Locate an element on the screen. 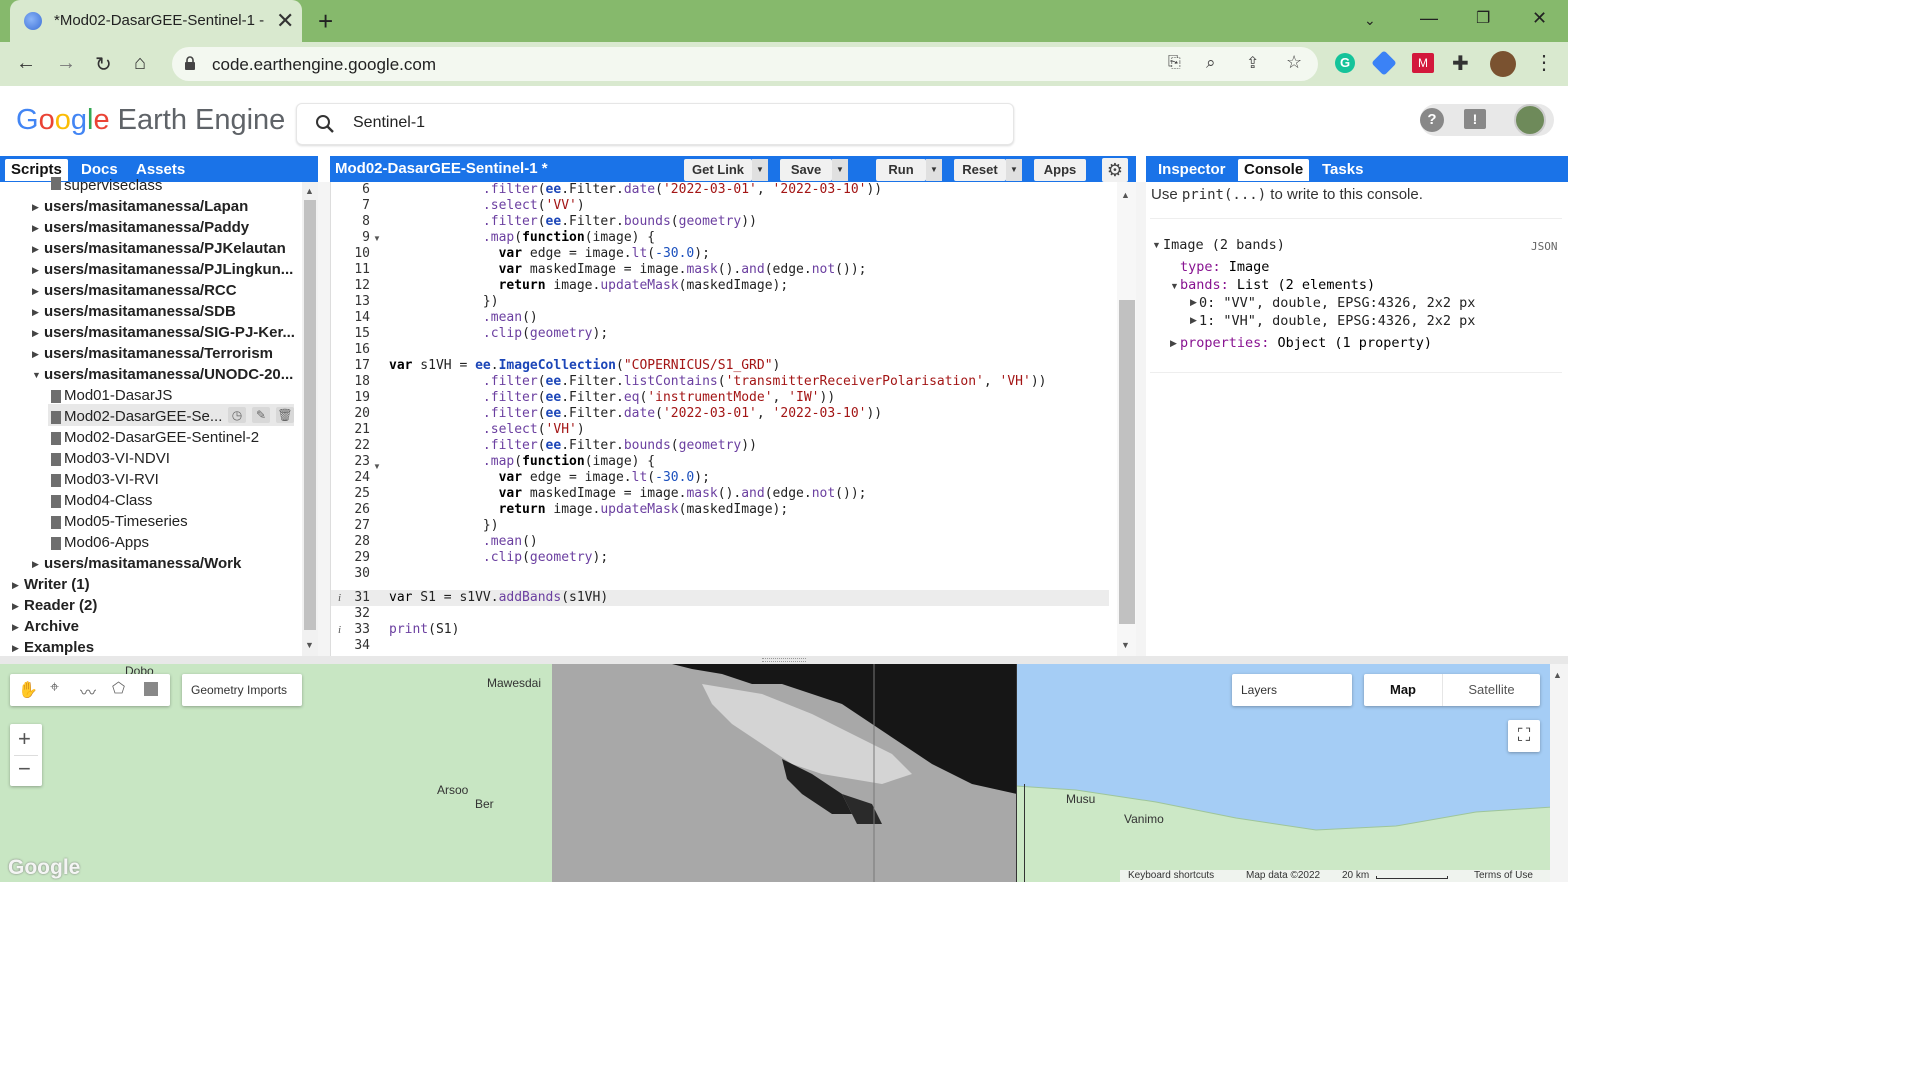 The width and height of the screenshot is (1920, 1080). layers-button: Layers is located at coordinates (1292, 690).